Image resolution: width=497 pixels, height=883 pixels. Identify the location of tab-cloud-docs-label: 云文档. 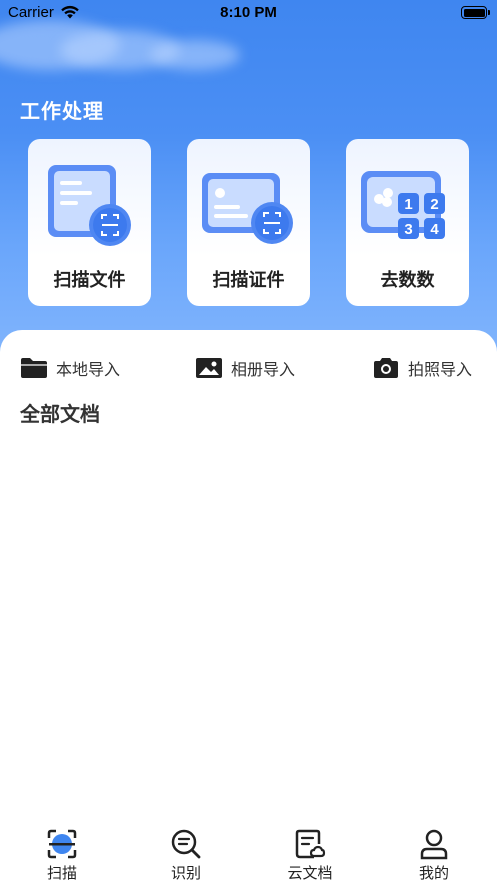
(310, 873).